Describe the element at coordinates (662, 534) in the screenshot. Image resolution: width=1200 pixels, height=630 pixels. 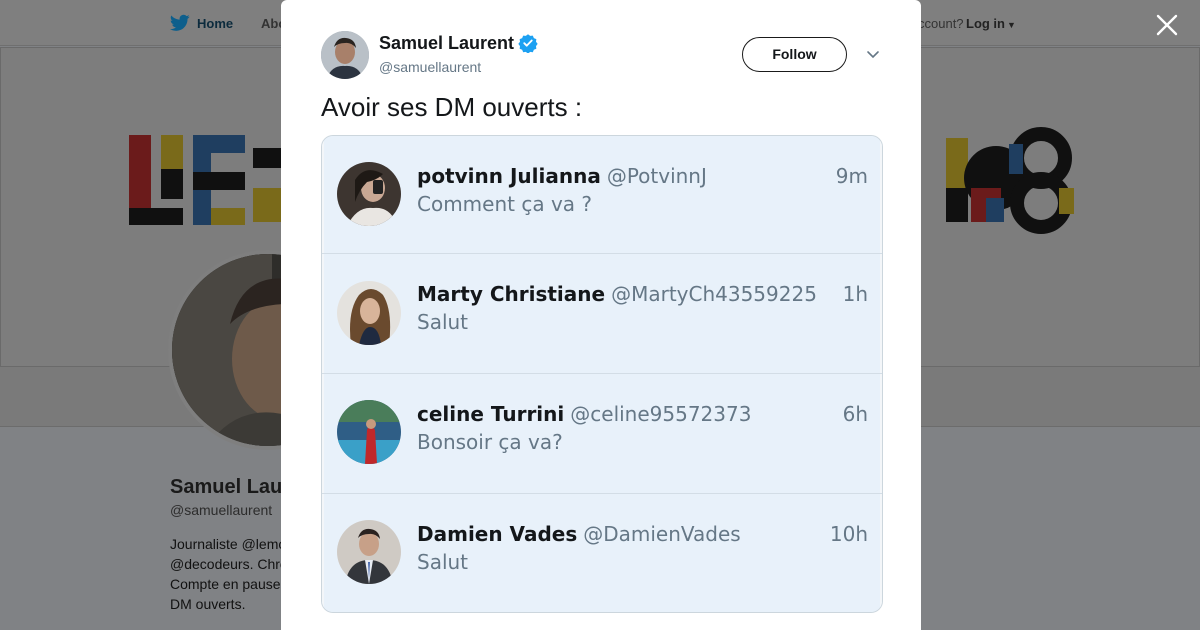
I see `dm-sender-handle: @DamienVades` at that location.